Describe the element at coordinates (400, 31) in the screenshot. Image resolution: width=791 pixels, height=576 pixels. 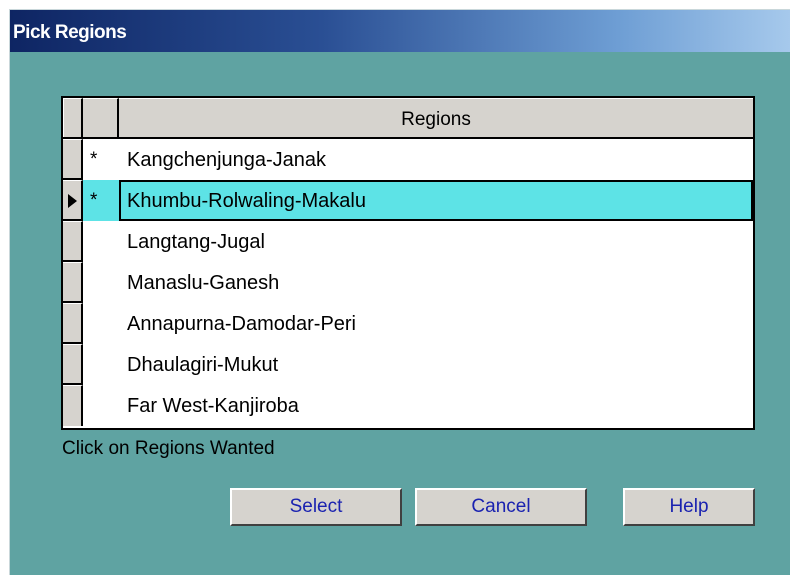
I see `title-bar: Pick Regions` at that location.